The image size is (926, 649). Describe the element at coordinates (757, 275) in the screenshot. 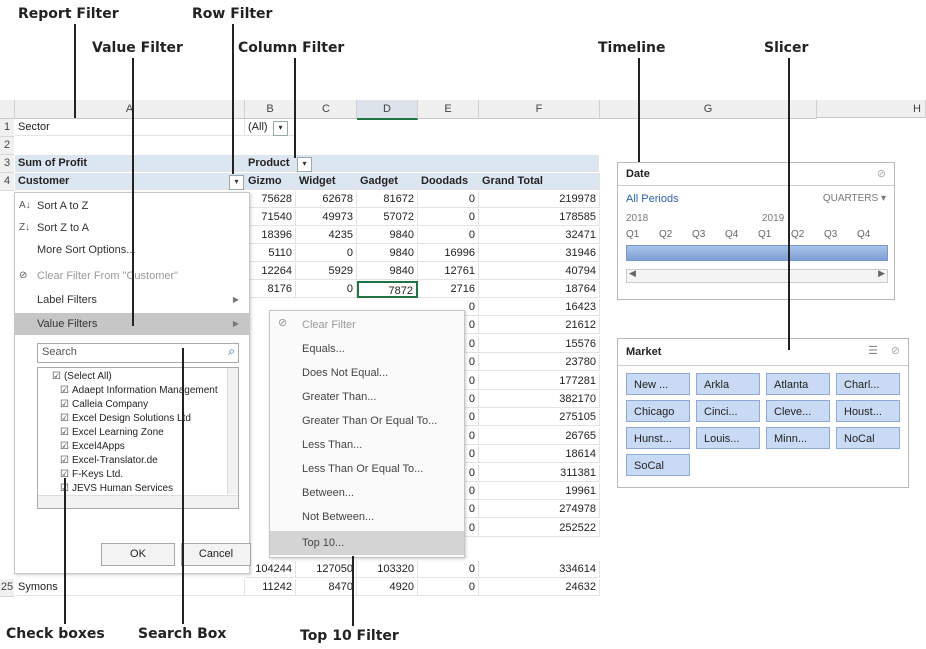

I see `timeline-scrollbar: ◀ ▶` at that location.